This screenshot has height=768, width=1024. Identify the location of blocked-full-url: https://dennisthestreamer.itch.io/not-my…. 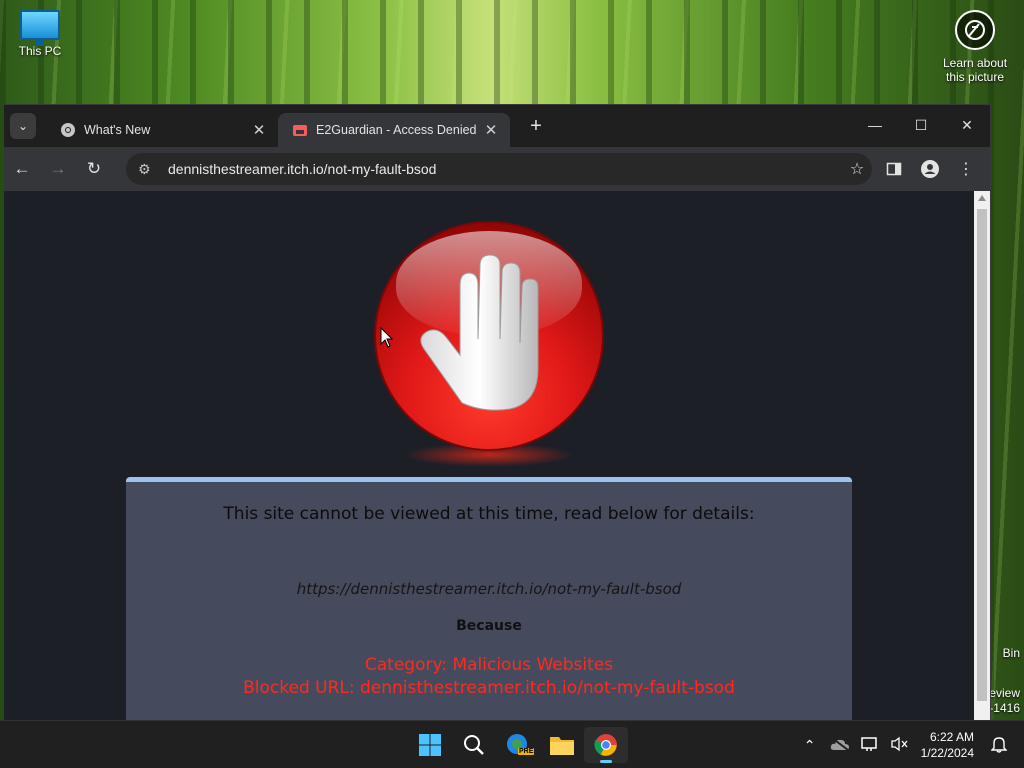
(489, 589).